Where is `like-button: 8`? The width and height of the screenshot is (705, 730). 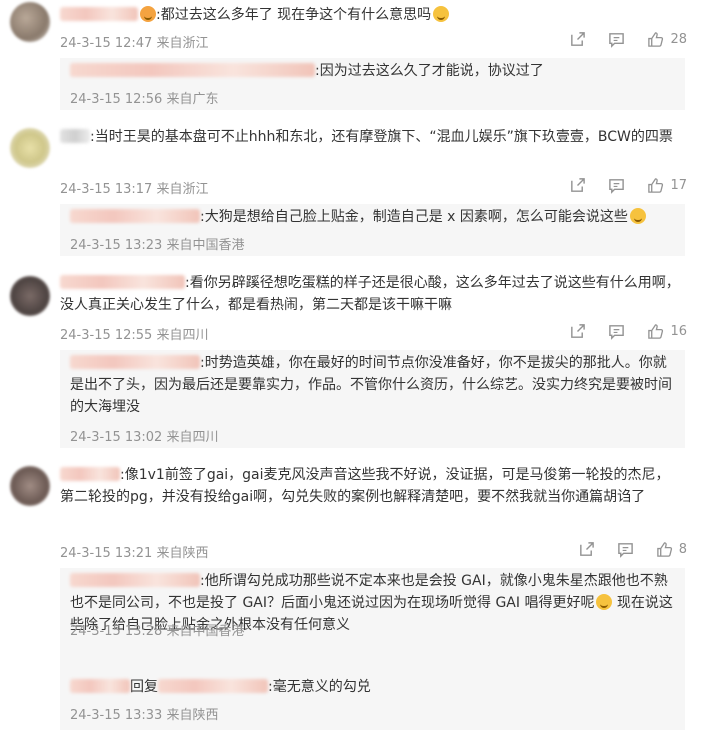 like-button: 8 is located at coordinates (671, 549).